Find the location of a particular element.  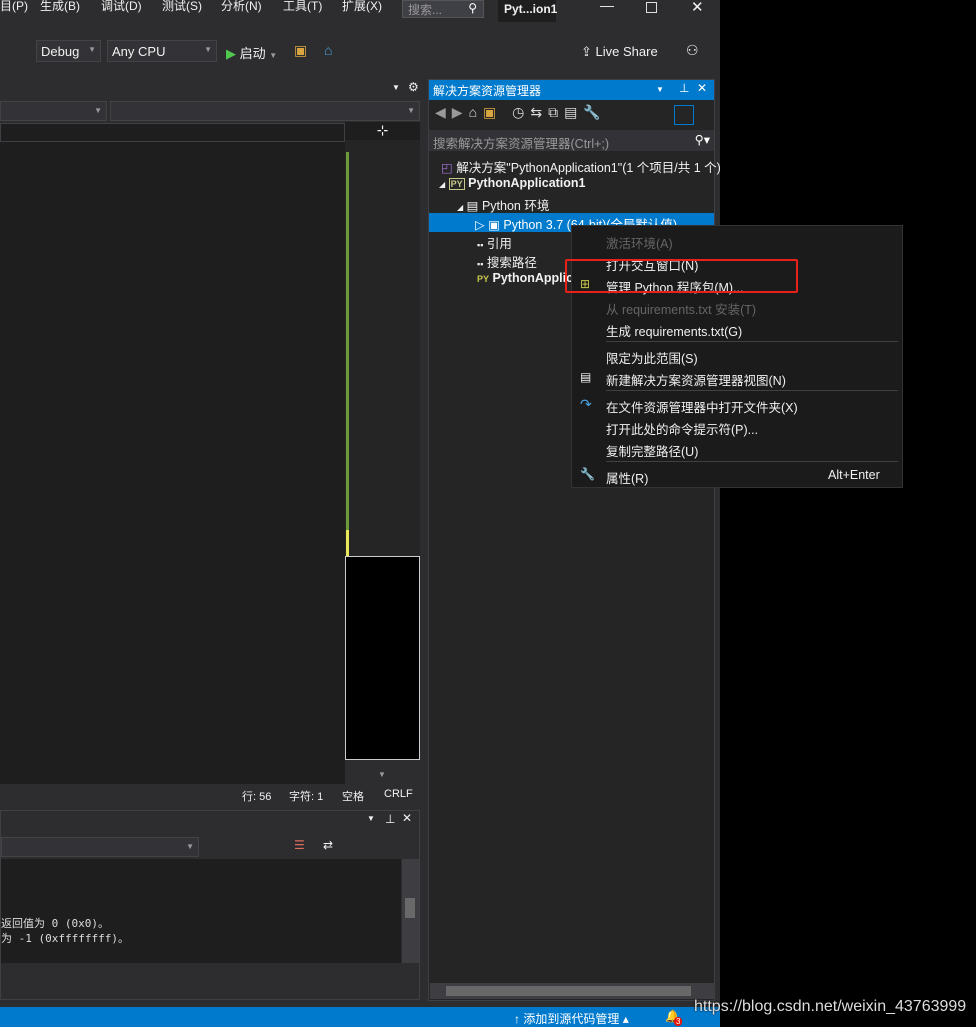

platform-value: Any CPU is located at coordinates (139, 51).